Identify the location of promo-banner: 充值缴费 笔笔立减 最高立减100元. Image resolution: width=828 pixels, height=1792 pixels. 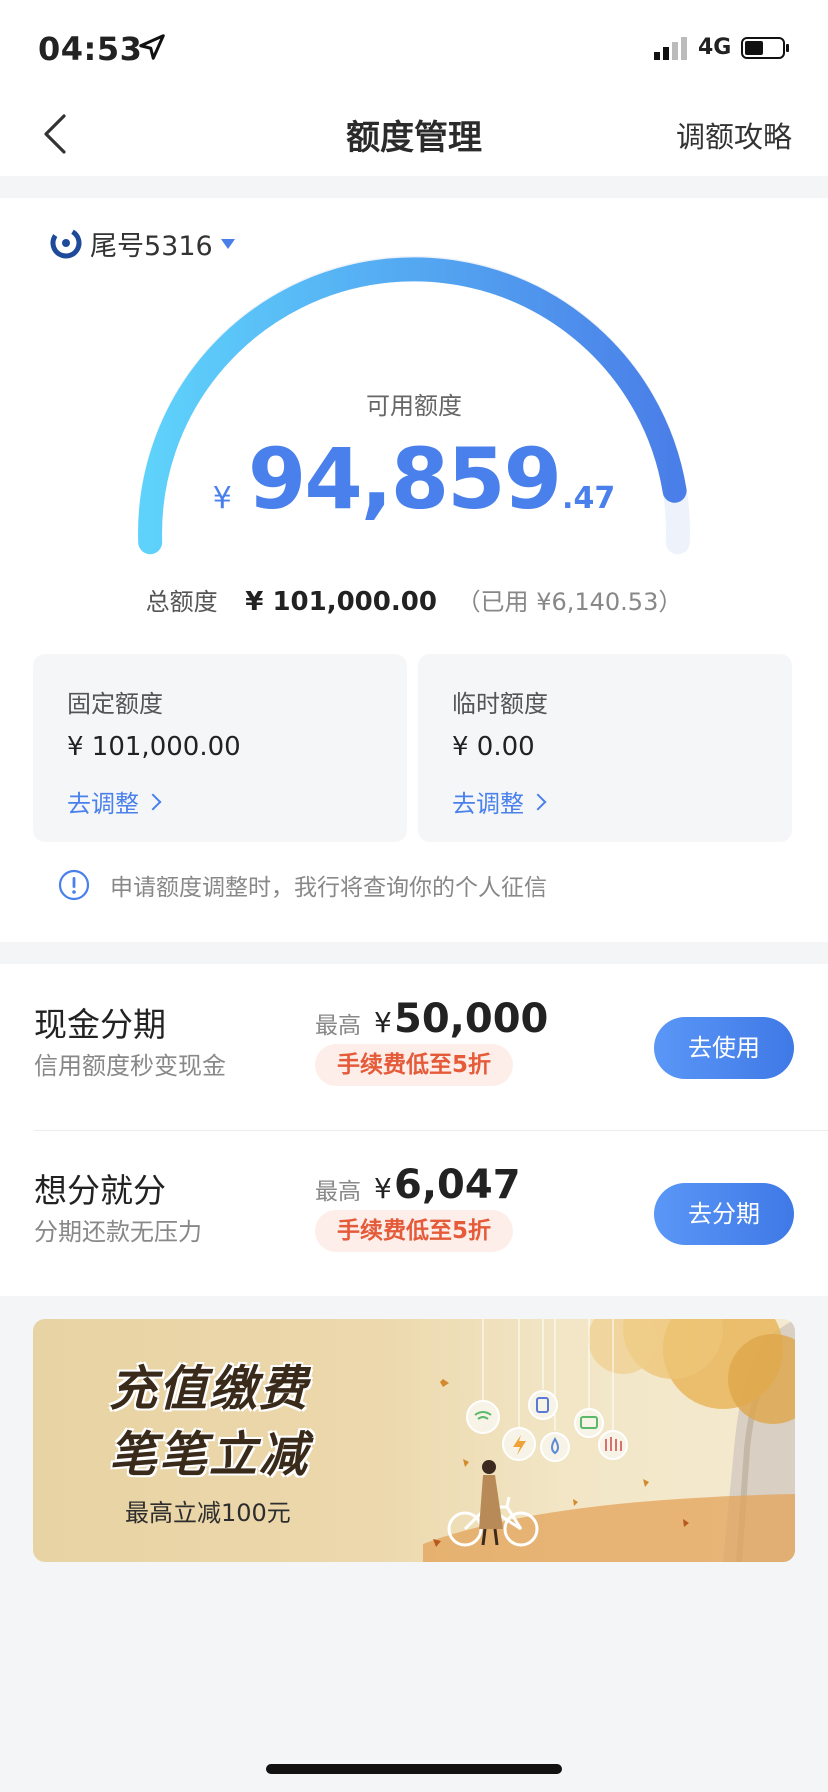
(414, 1440).